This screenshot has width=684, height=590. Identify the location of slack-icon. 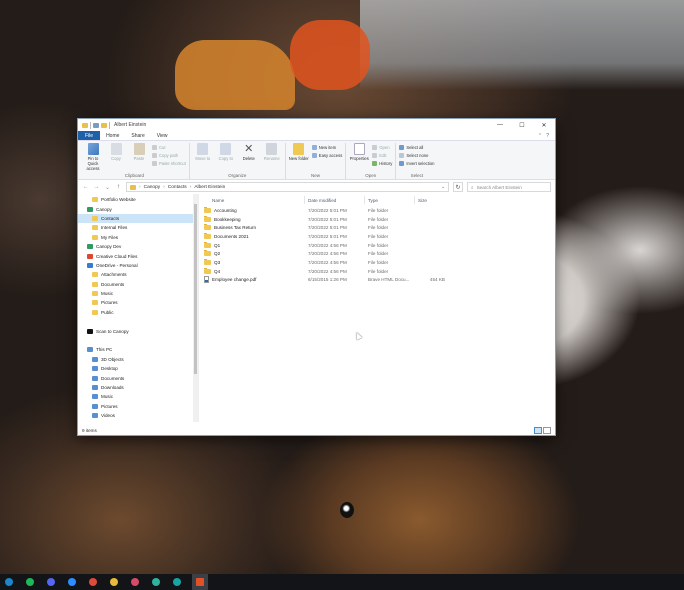
(135, 582).